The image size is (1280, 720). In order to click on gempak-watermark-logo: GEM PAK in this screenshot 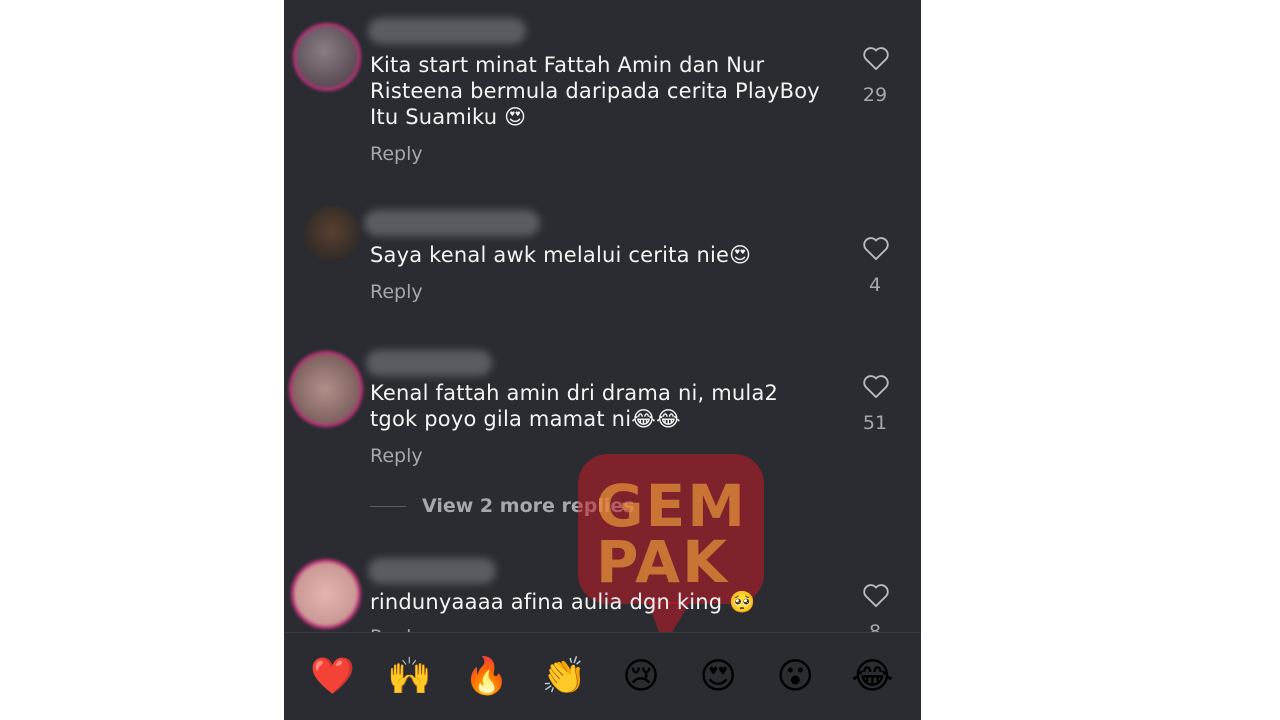, I will do `click(671, 550)`.